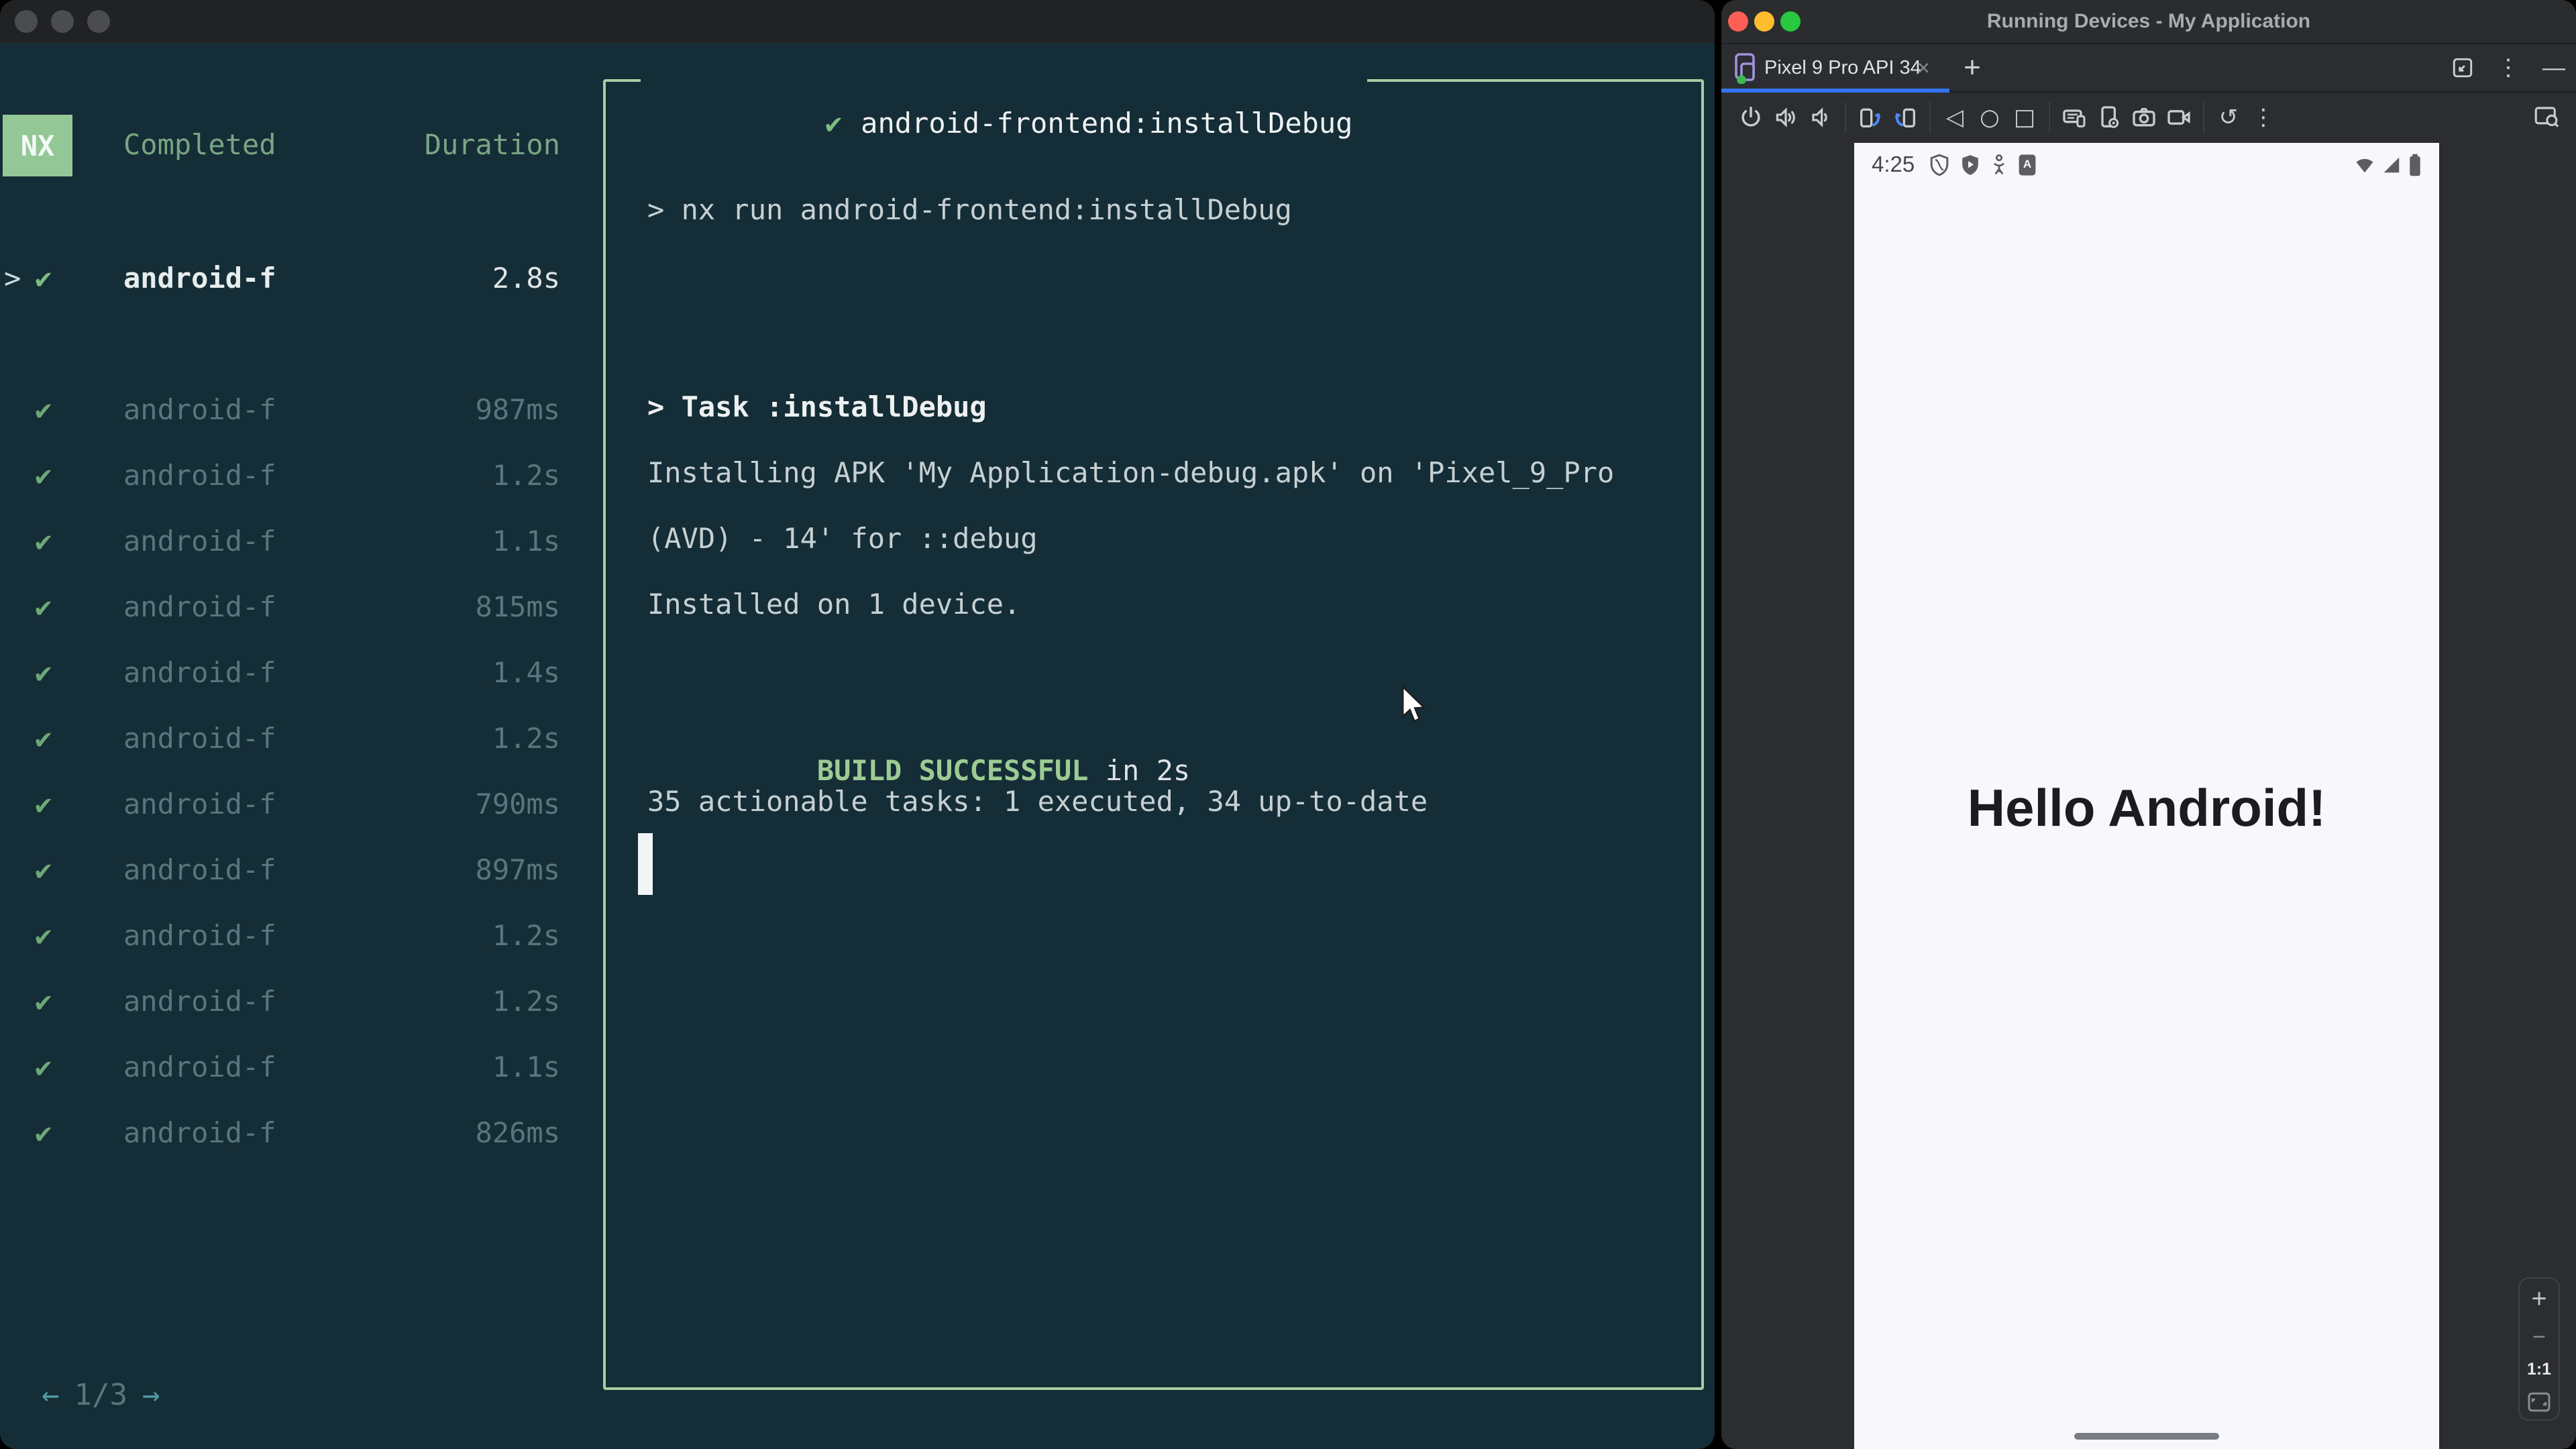 This screenshot has height=1449, width=2576. I want to click on more-options-icon: ⋮, so click(2508, 67).